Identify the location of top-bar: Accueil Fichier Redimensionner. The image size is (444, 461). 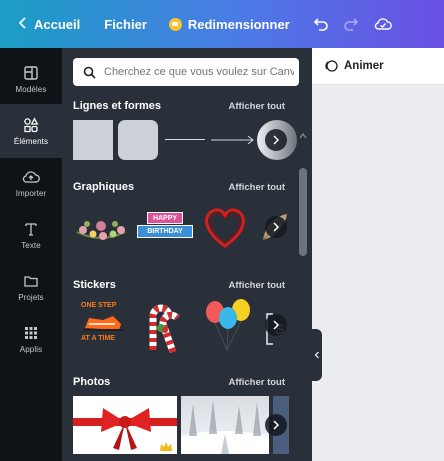
(222, 24).